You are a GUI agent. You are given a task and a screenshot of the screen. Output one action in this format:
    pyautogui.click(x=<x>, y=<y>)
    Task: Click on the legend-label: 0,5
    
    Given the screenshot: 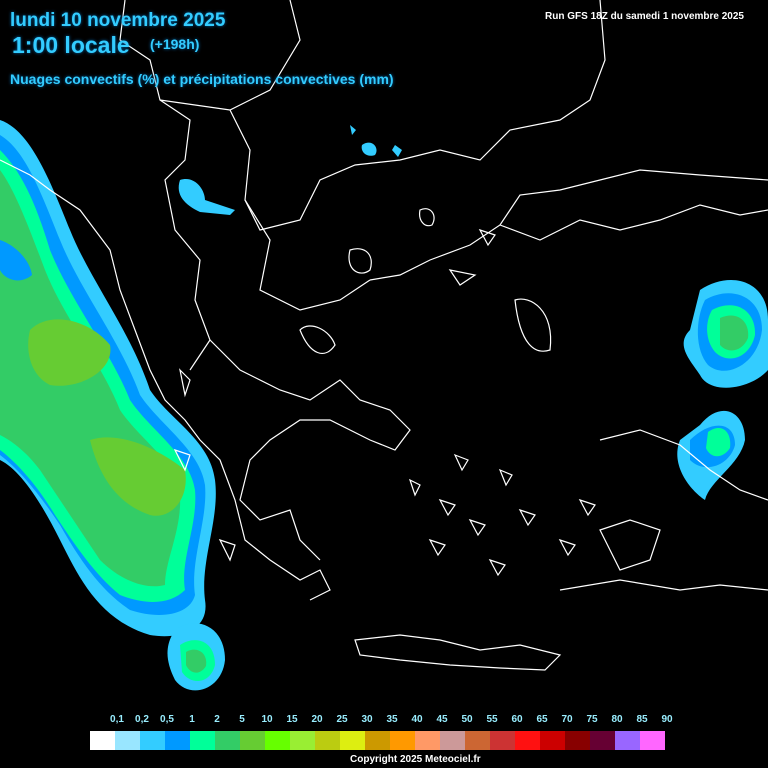 What is the action you would take?
    pyautogui.click(x=167, y=719)
    